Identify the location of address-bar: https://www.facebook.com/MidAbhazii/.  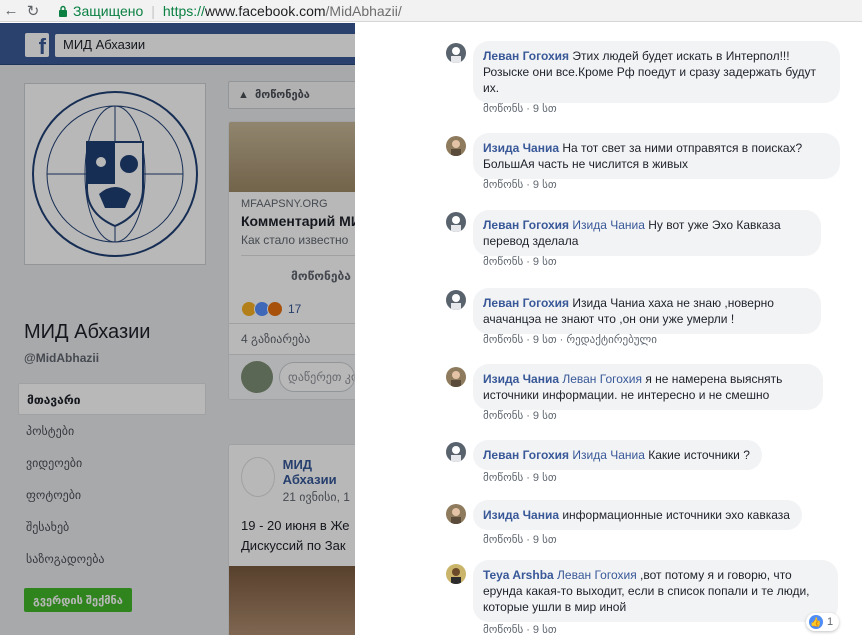
(282, 11).